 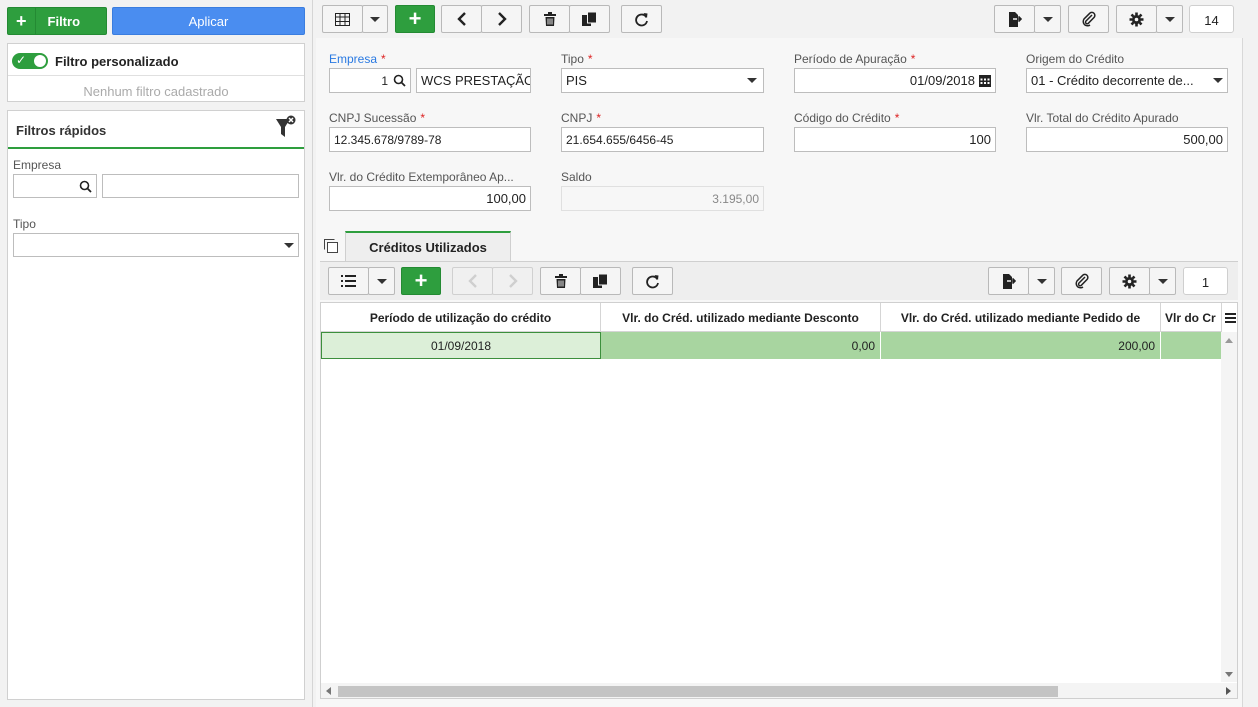 What do you see at coordinates (895, 80) in the screenshot?
I see `periodo-input: 01/09/2018` at bounding box center [895, 80].